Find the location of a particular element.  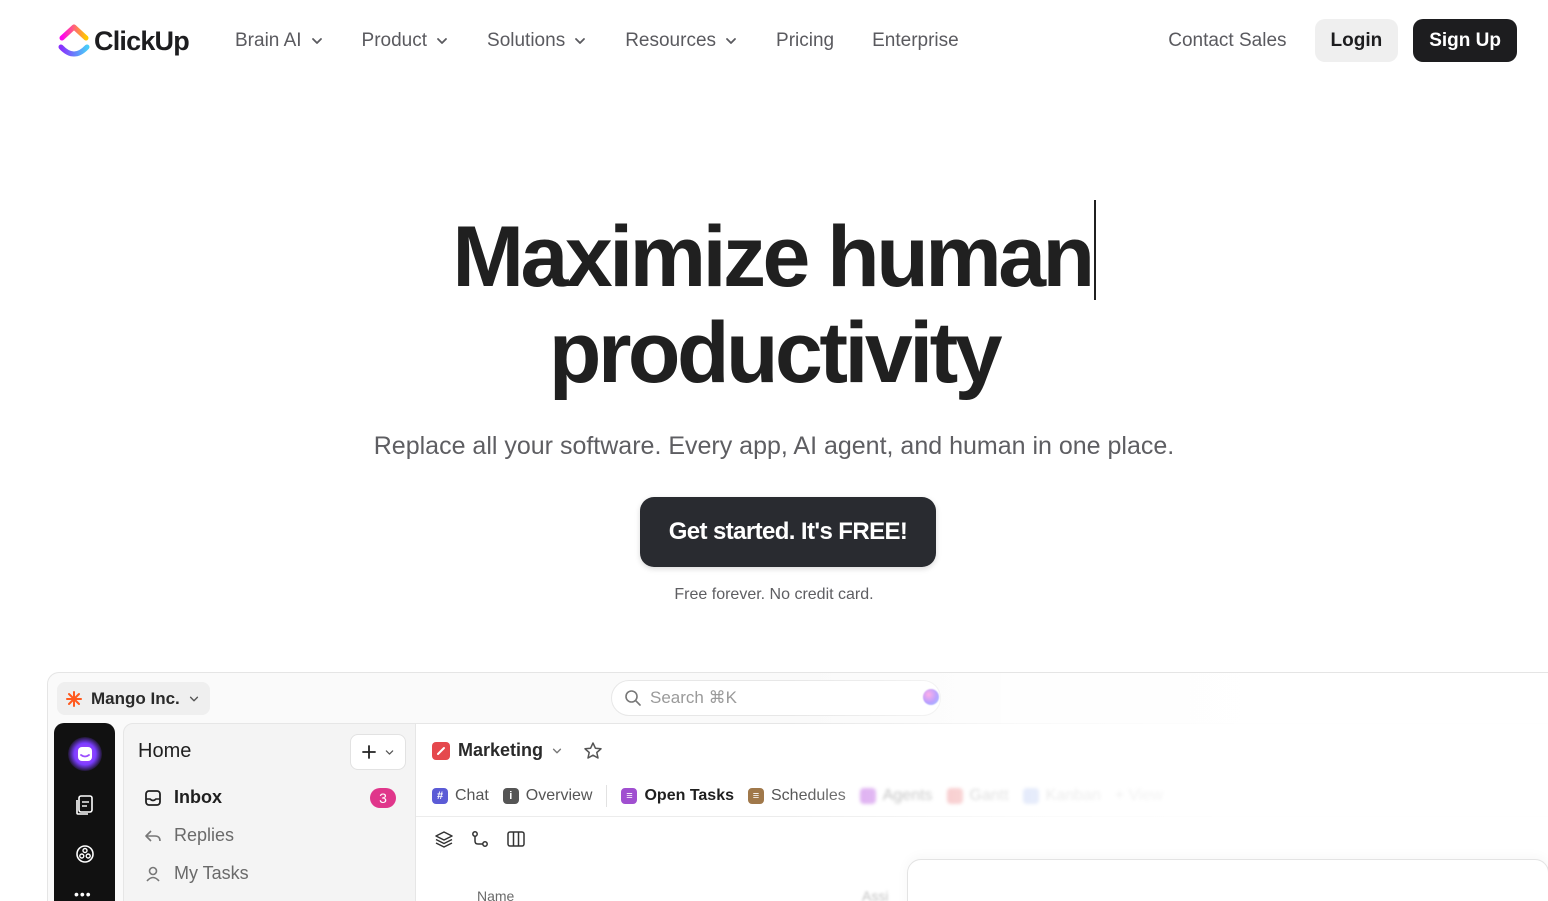

tab-agents: Agents is located at coordinates (896, 796).